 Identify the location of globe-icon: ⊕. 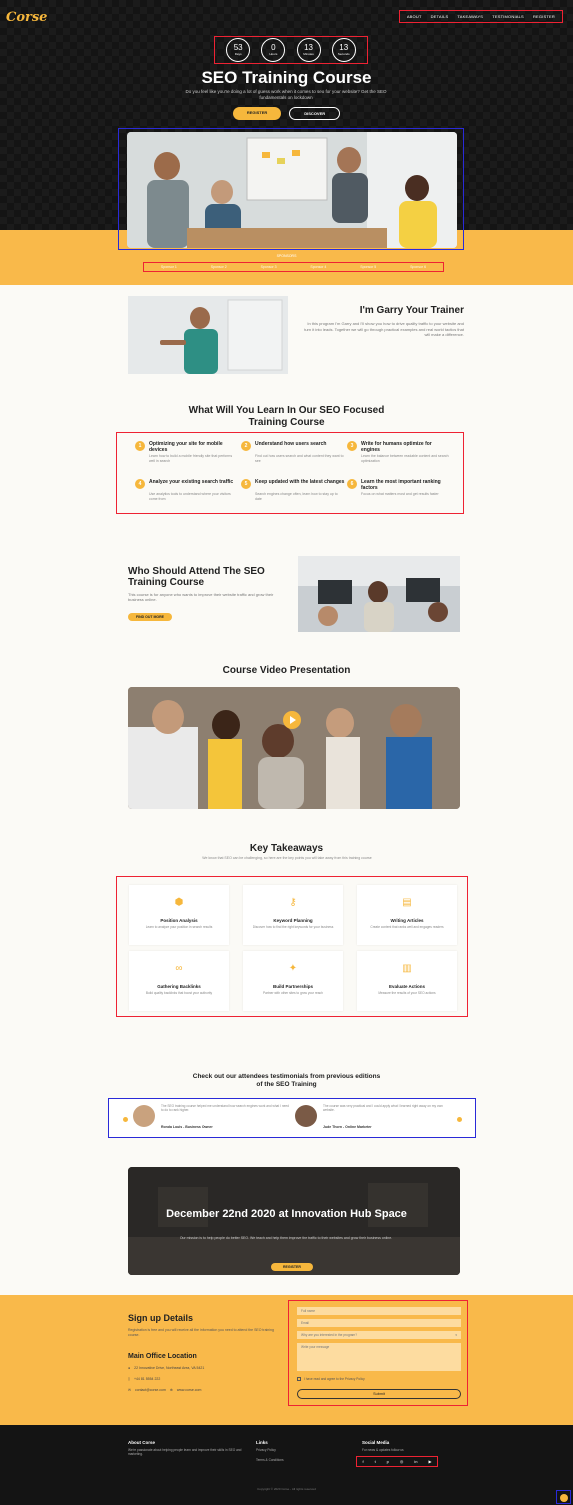
(171, 1390).